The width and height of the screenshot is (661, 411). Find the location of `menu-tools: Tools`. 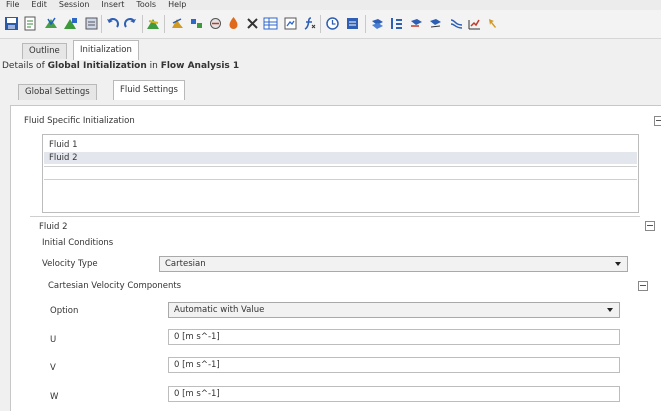

menu-tools: Tools is located at coordinates (146, 5).